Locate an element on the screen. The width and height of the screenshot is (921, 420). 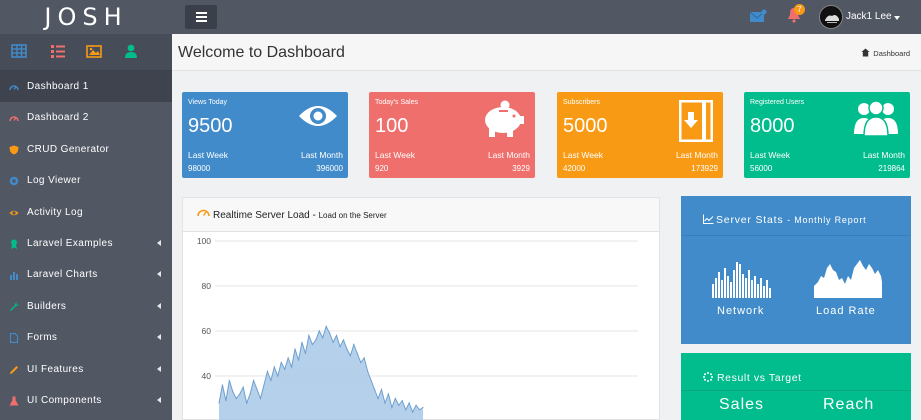
image-icon is located at coordinates (94, 51).